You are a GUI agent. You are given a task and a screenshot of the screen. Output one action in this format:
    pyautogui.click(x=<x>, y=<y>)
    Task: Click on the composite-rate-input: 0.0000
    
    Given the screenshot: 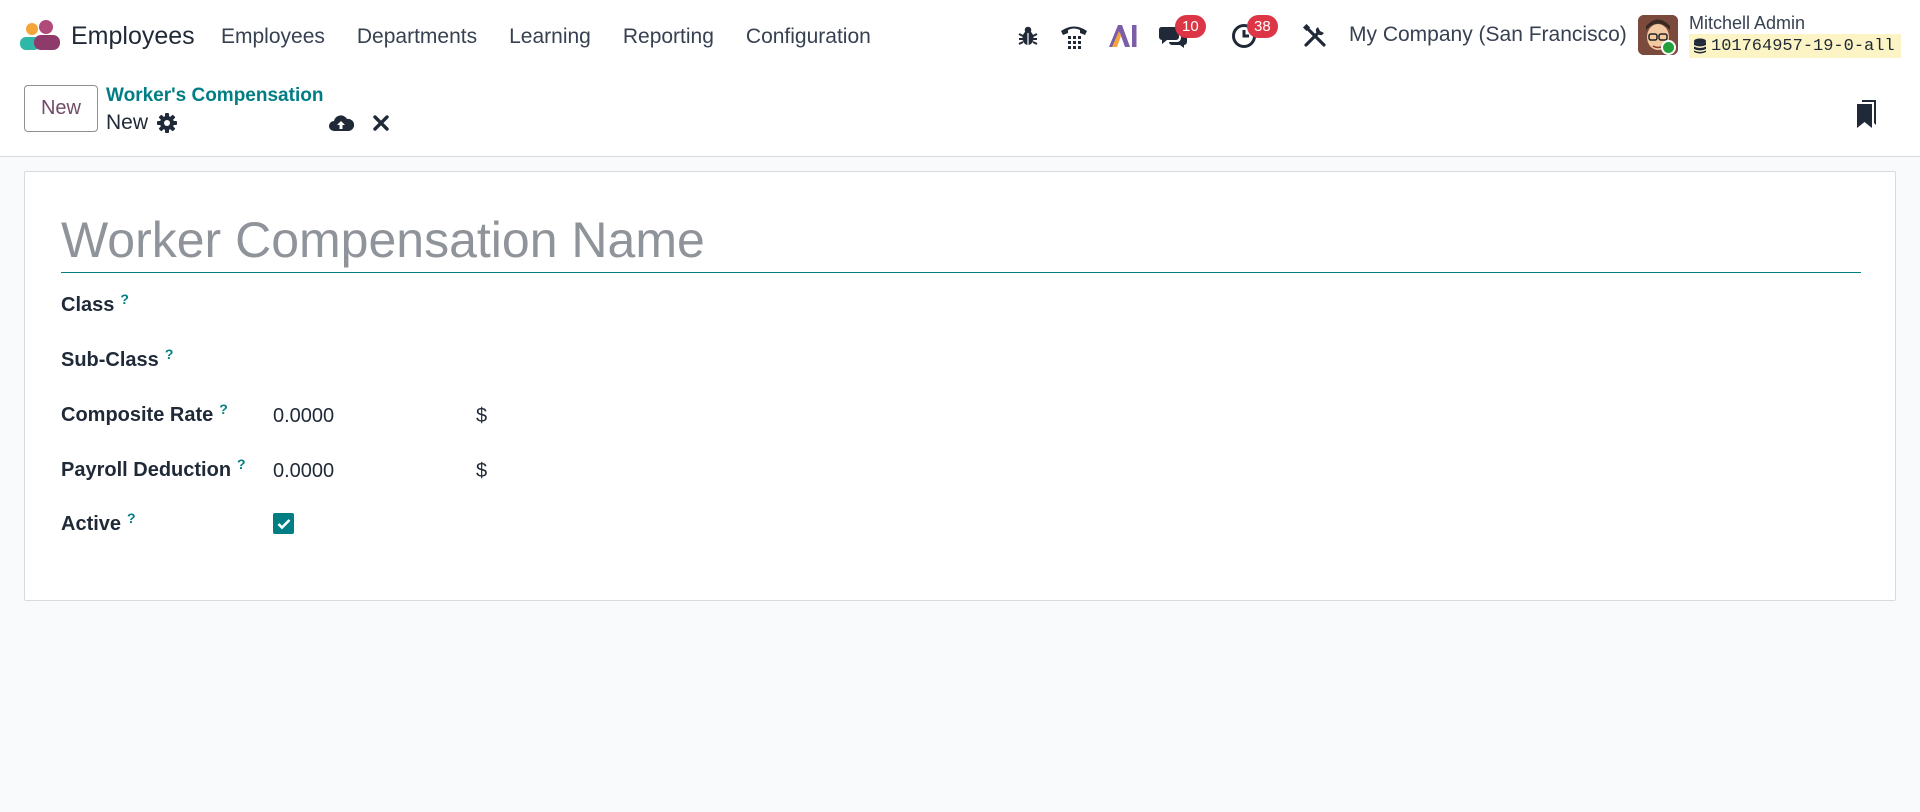 What is the action you would take?
    pyautogui.click(x=303, y=416)
    